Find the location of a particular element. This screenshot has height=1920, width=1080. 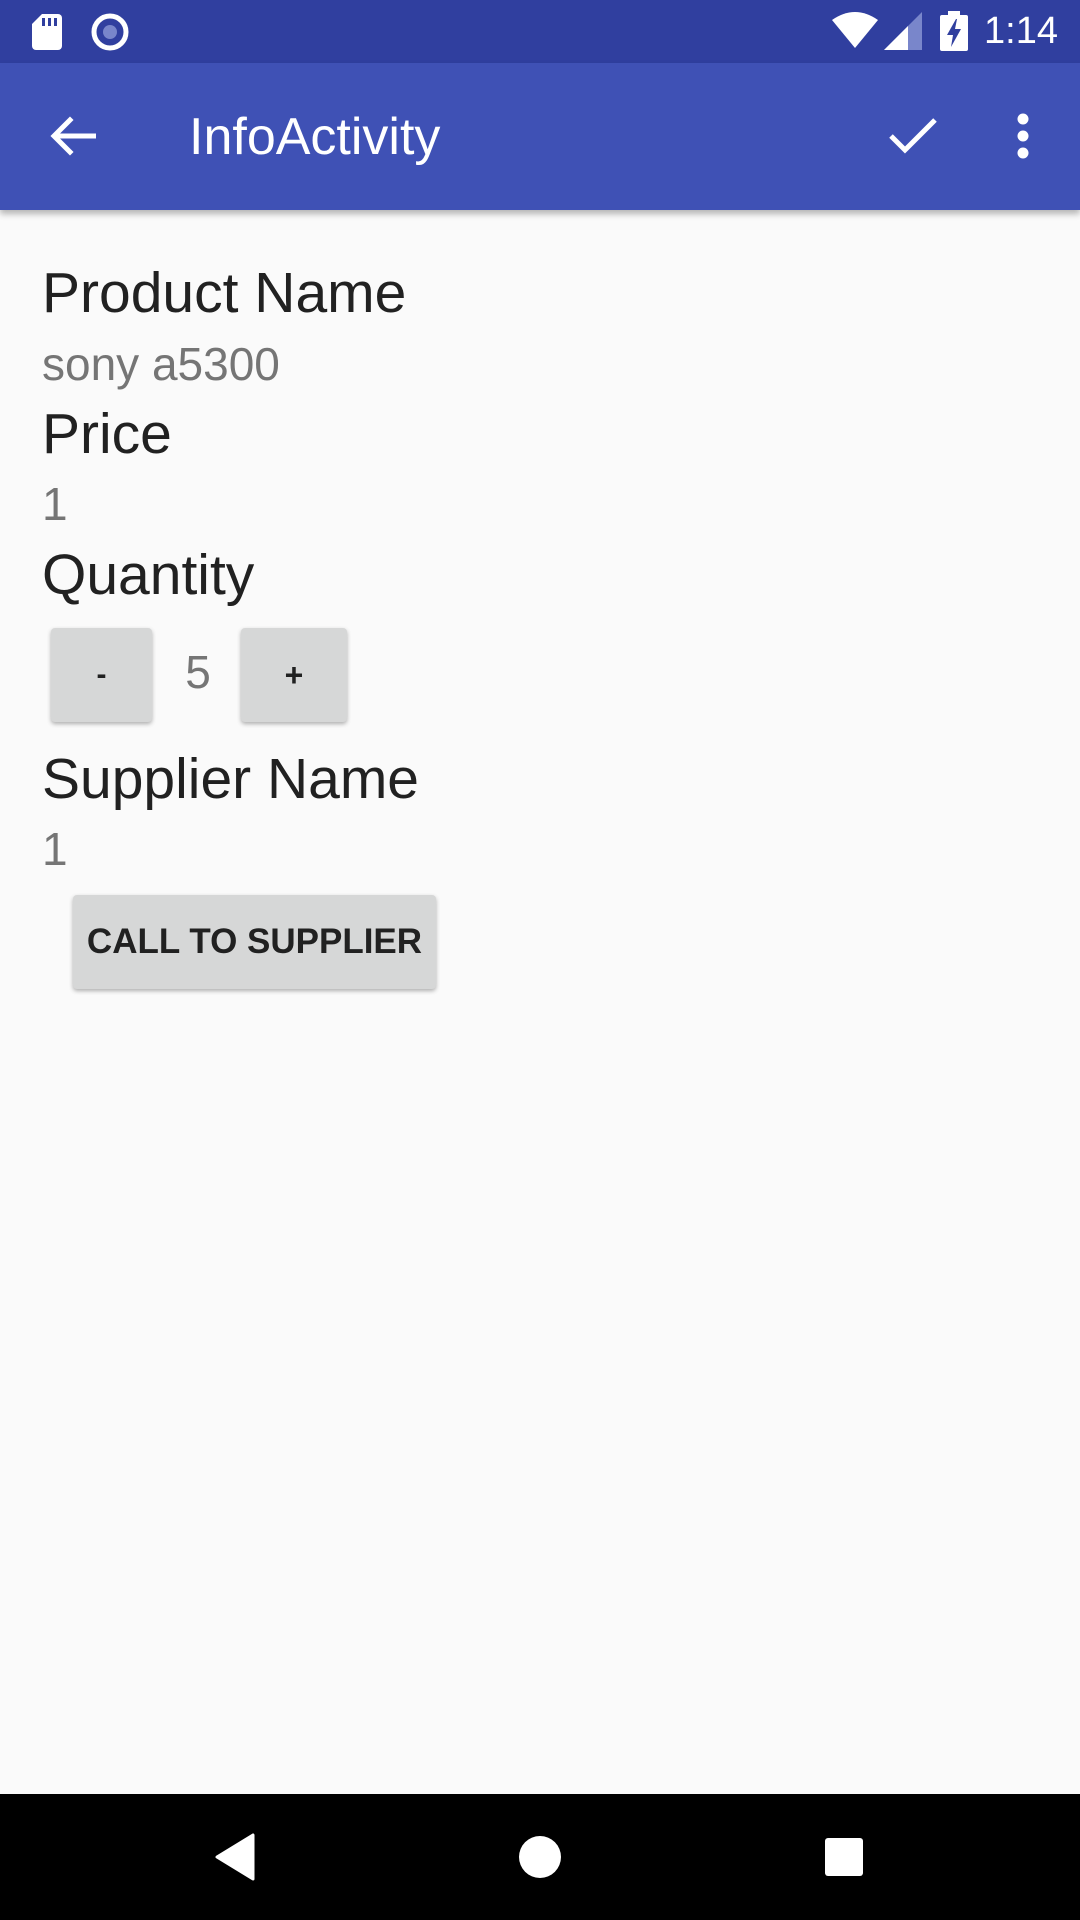

back-button is located at coordinates (73, 136).